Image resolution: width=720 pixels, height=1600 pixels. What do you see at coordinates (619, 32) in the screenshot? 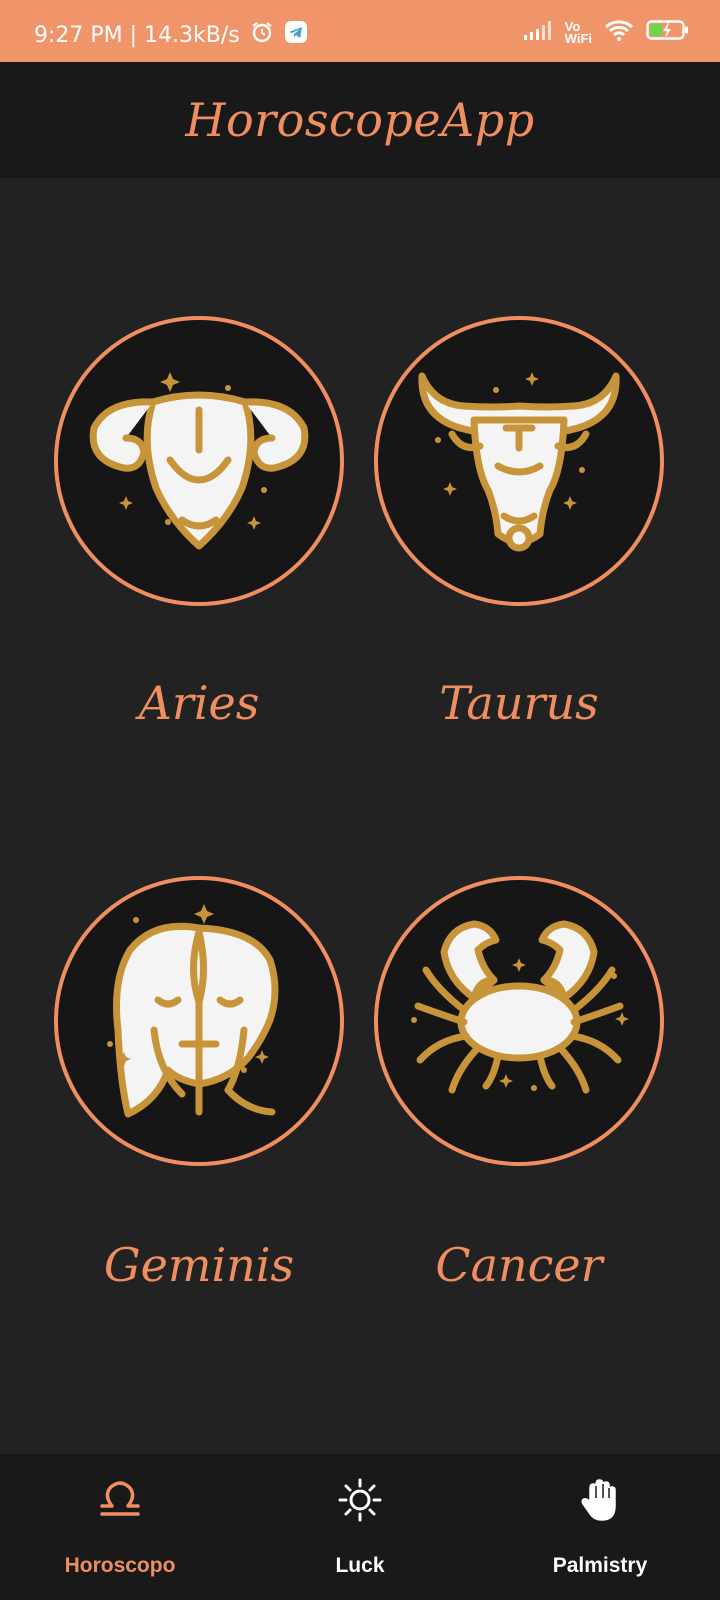
I see `wifi-icon` at bounding box center [619, 32].